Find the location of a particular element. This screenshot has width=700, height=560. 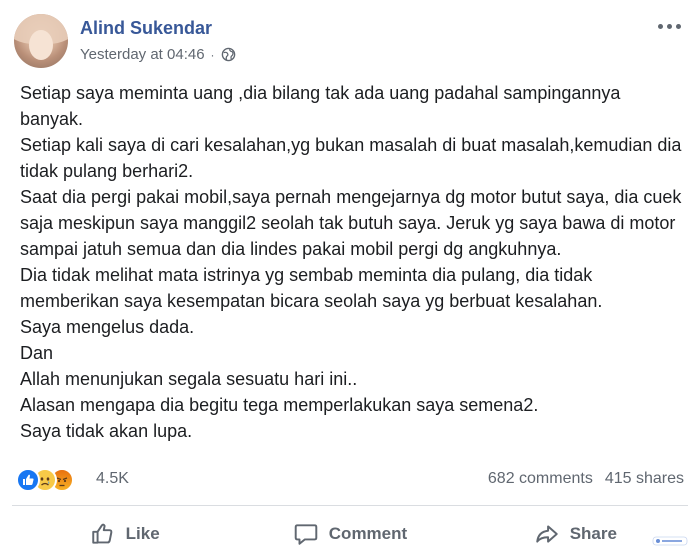

comment-label: Comment is located at coordinates (368, 533).